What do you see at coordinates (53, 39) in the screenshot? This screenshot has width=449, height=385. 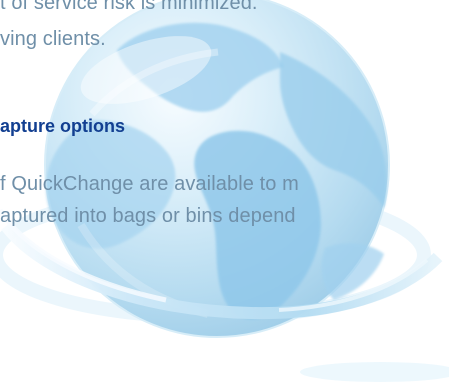 I see `body-line-2: ving clients.` at bounding box center [53, 39].